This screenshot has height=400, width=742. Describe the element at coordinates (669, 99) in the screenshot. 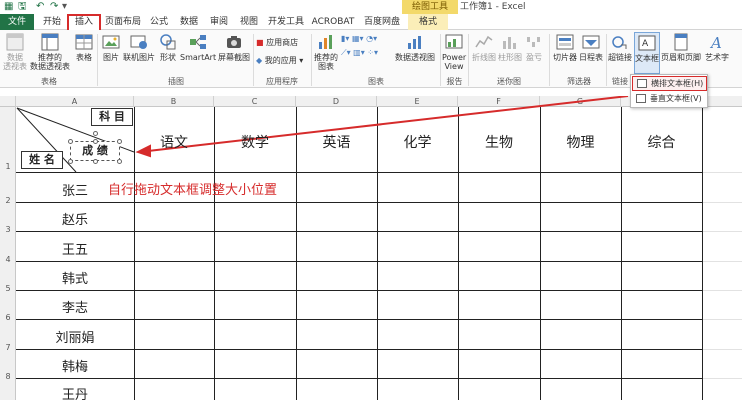

I see `vertical-textbox-option: 垂直文本框(V)` at that location.